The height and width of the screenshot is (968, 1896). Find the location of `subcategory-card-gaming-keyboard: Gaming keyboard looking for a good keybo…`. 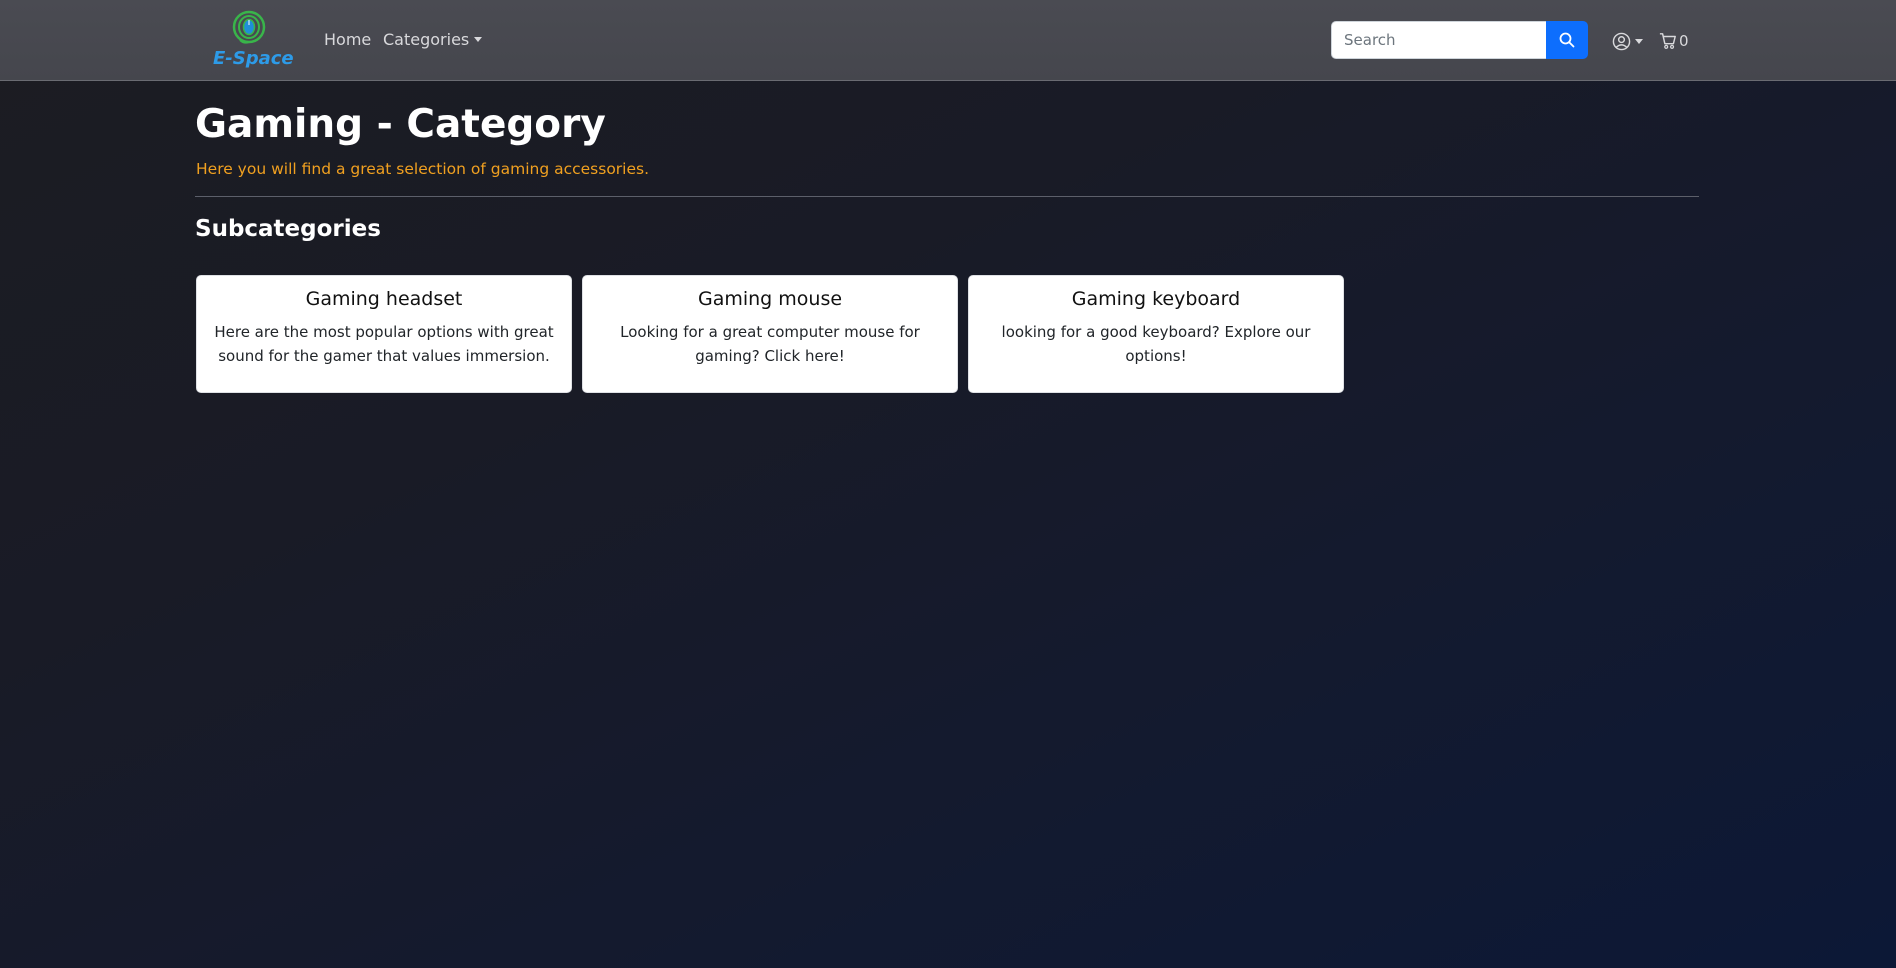

subcategory-card-gaming-keyboard: Gaming keyboard looking for a good keybo… is located at coordinates (1156, 334).